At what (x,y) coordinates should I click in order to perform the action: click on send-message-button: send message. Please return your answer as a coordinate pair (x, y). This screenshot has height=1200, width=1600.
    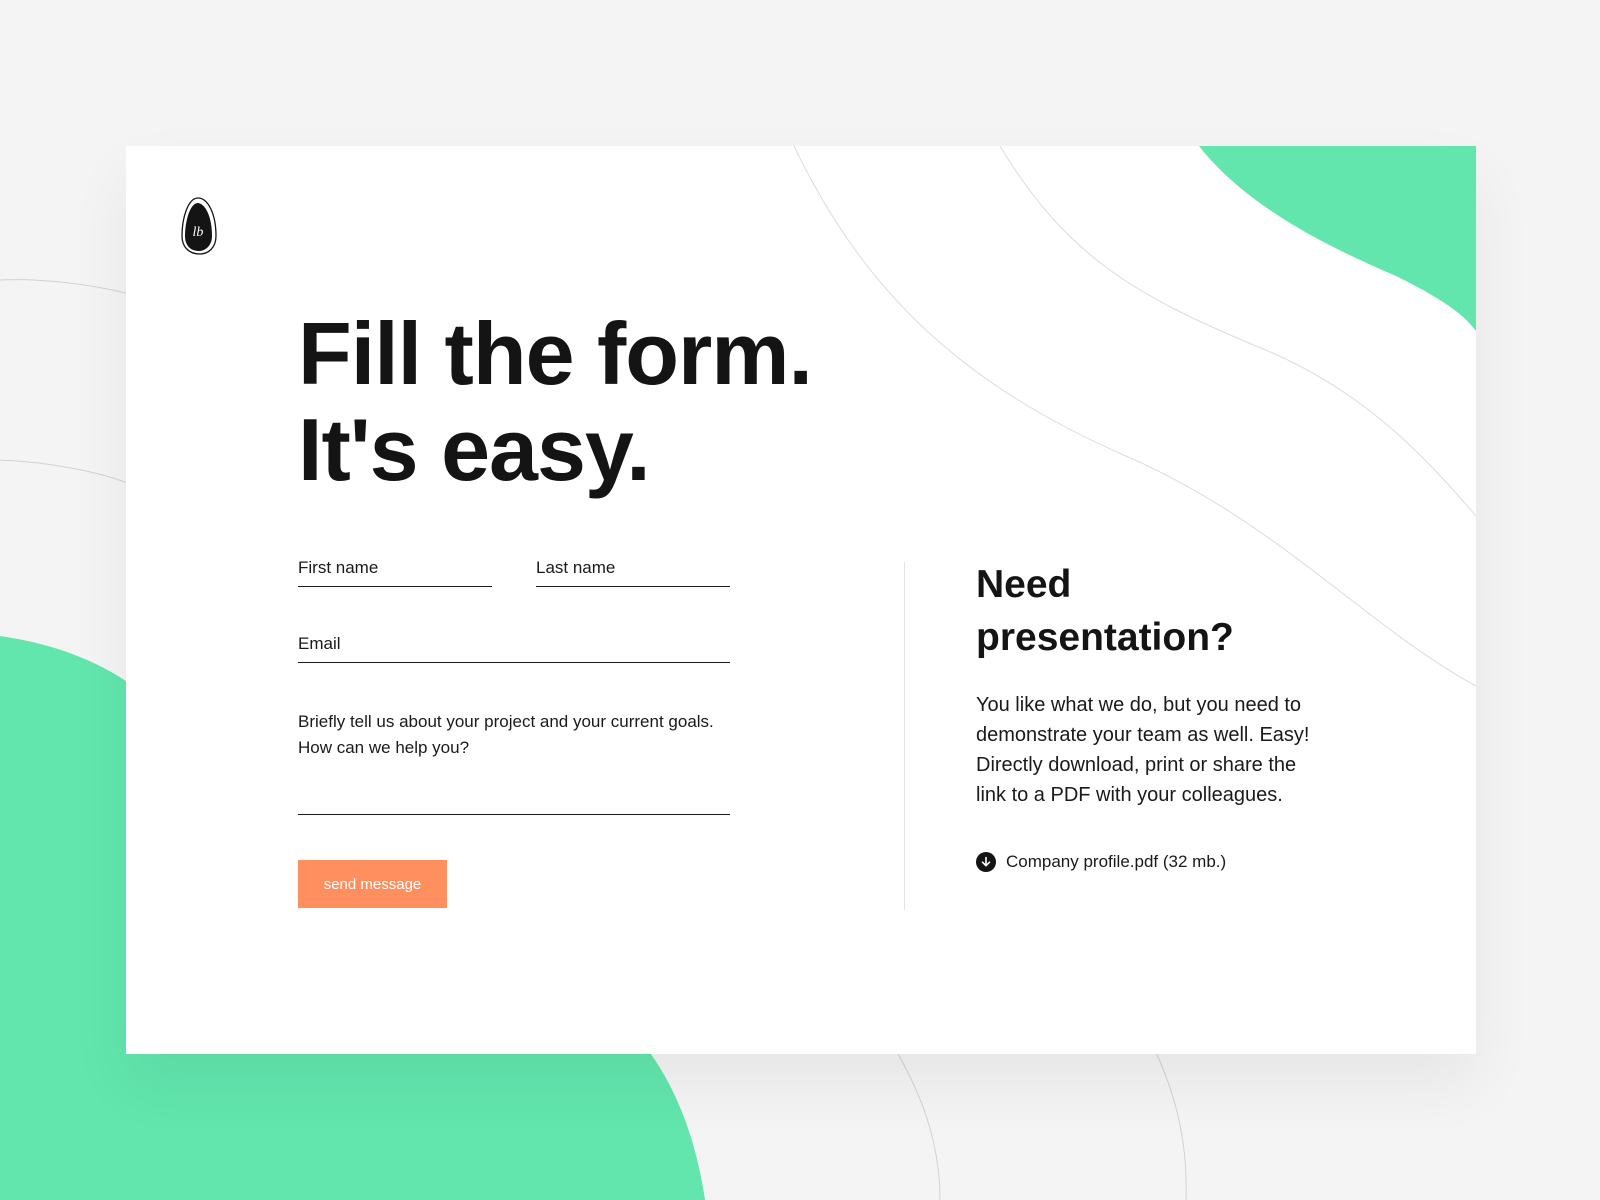
    Looking at the image, I should click on (372, 884).